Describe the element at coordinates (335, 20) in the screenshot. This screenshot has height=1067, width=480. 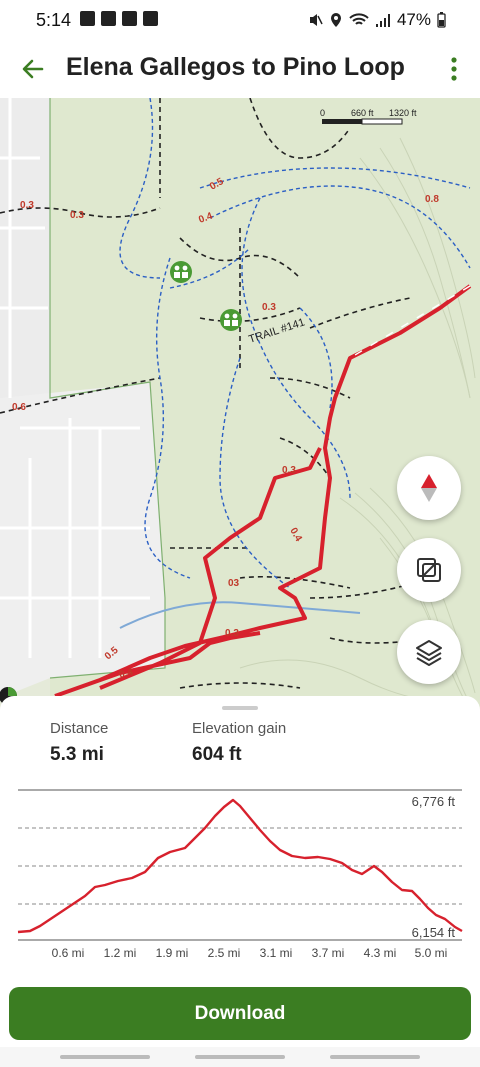
I see `location-icon` at that location.